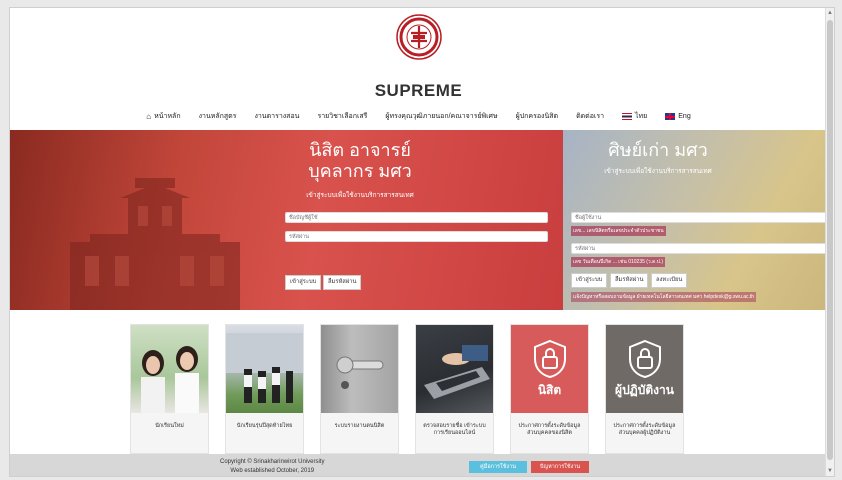 Image resolution: width=842 pixels, height=480 pixels. What do you see at coordinates (560, 467) in the screenshot?
I see `usage-problem-button: ปัญหาการใช้งาน` at bounding box center [560, 467].